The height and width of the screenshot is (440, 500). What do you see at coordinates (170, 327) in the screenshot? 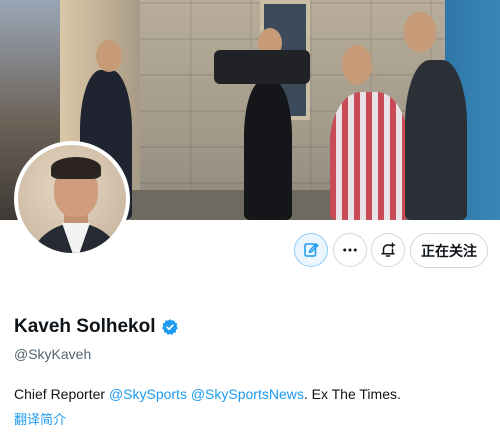
I see `verified-badge-icon` at bounding box center [170, 327].